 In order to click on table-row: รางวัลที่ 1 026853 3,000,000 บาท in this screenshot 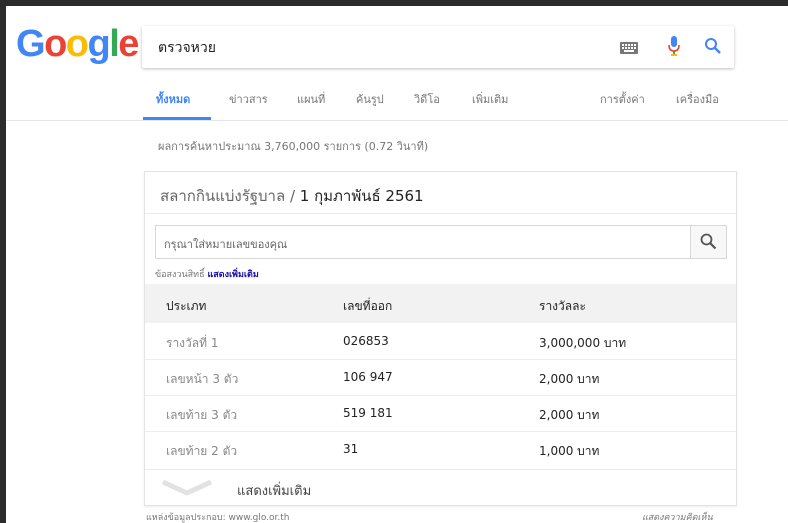, I will do `click(440, 341)`.